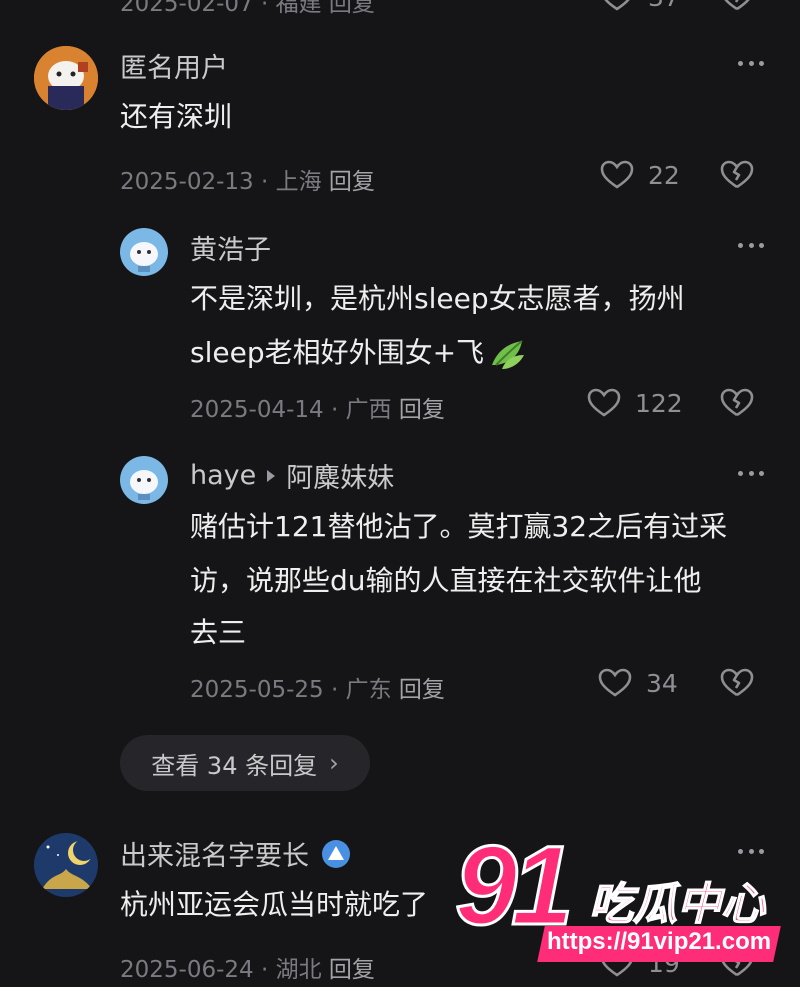 This screenshot has width=800, height=987. I want to click on comment-meta: 2025-05-25 · 广东 回复, so click(317, 690).